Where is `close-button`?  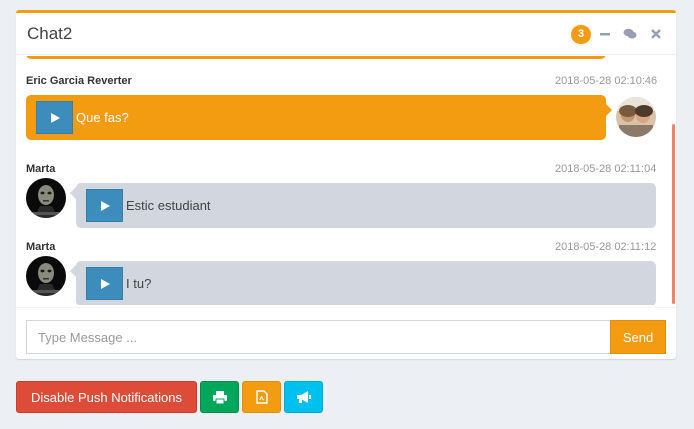
close-button is located at coordinates (656, 34).